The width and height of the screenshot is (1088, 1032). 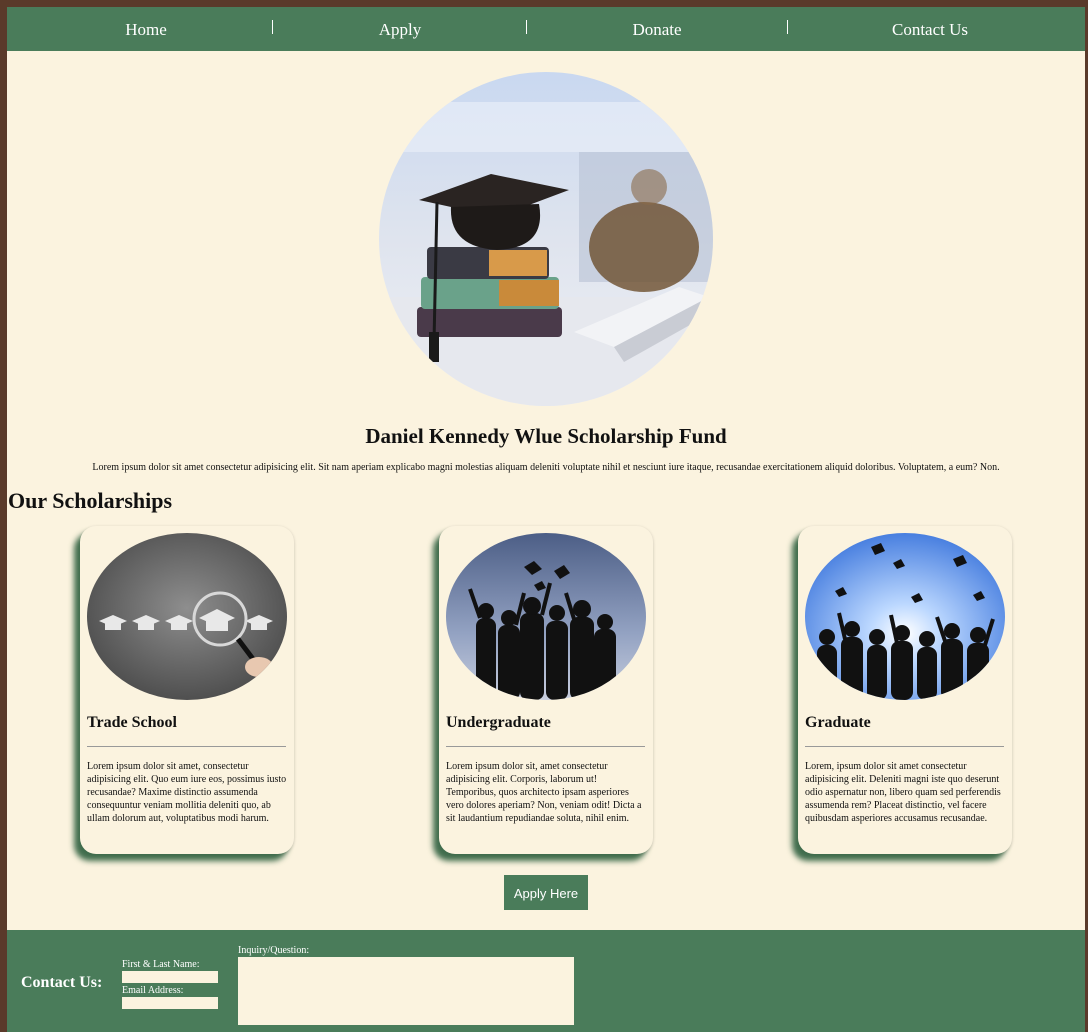 What do you see at coordinates (170, 977) in the screenshot?
I see `name-field` at bounding box center [170, 977].